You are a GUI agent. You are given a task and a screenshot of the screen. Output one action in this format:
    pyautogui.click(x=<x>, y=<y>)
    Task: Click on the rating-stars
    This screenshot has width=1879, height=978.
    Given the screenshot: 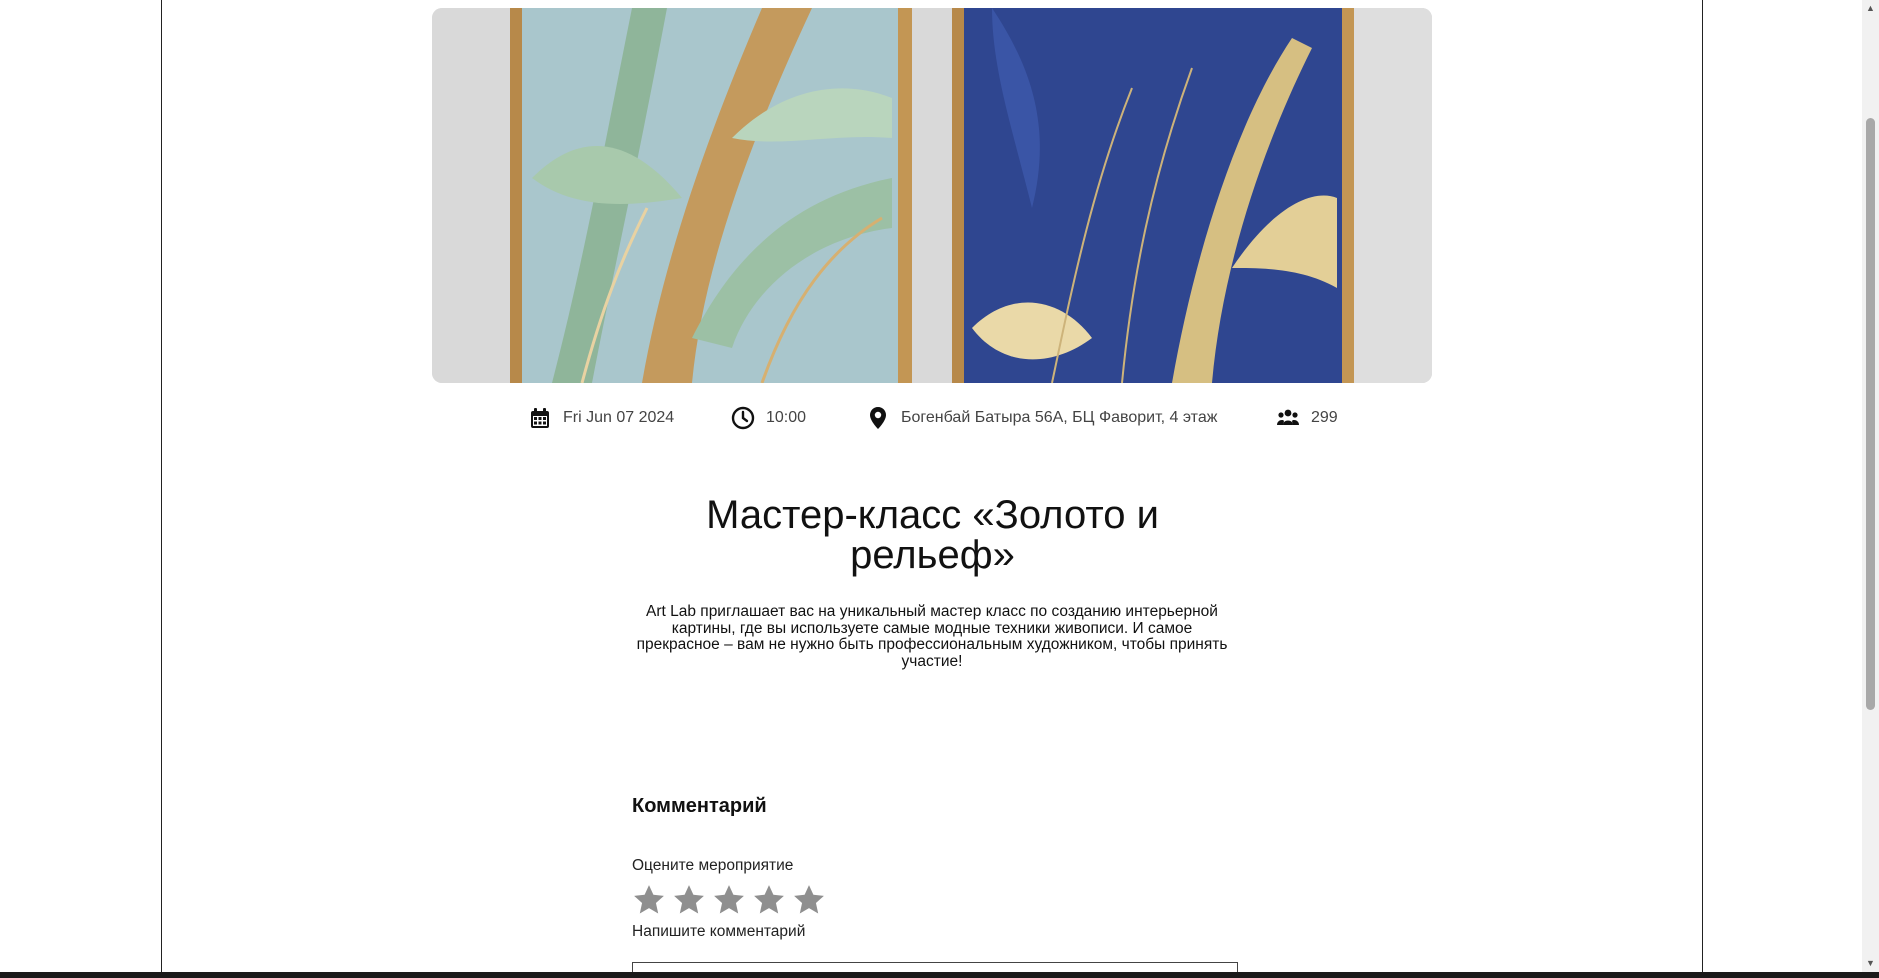 What is the action you would take?
    pyautogui.click(x=729, y=900)
    